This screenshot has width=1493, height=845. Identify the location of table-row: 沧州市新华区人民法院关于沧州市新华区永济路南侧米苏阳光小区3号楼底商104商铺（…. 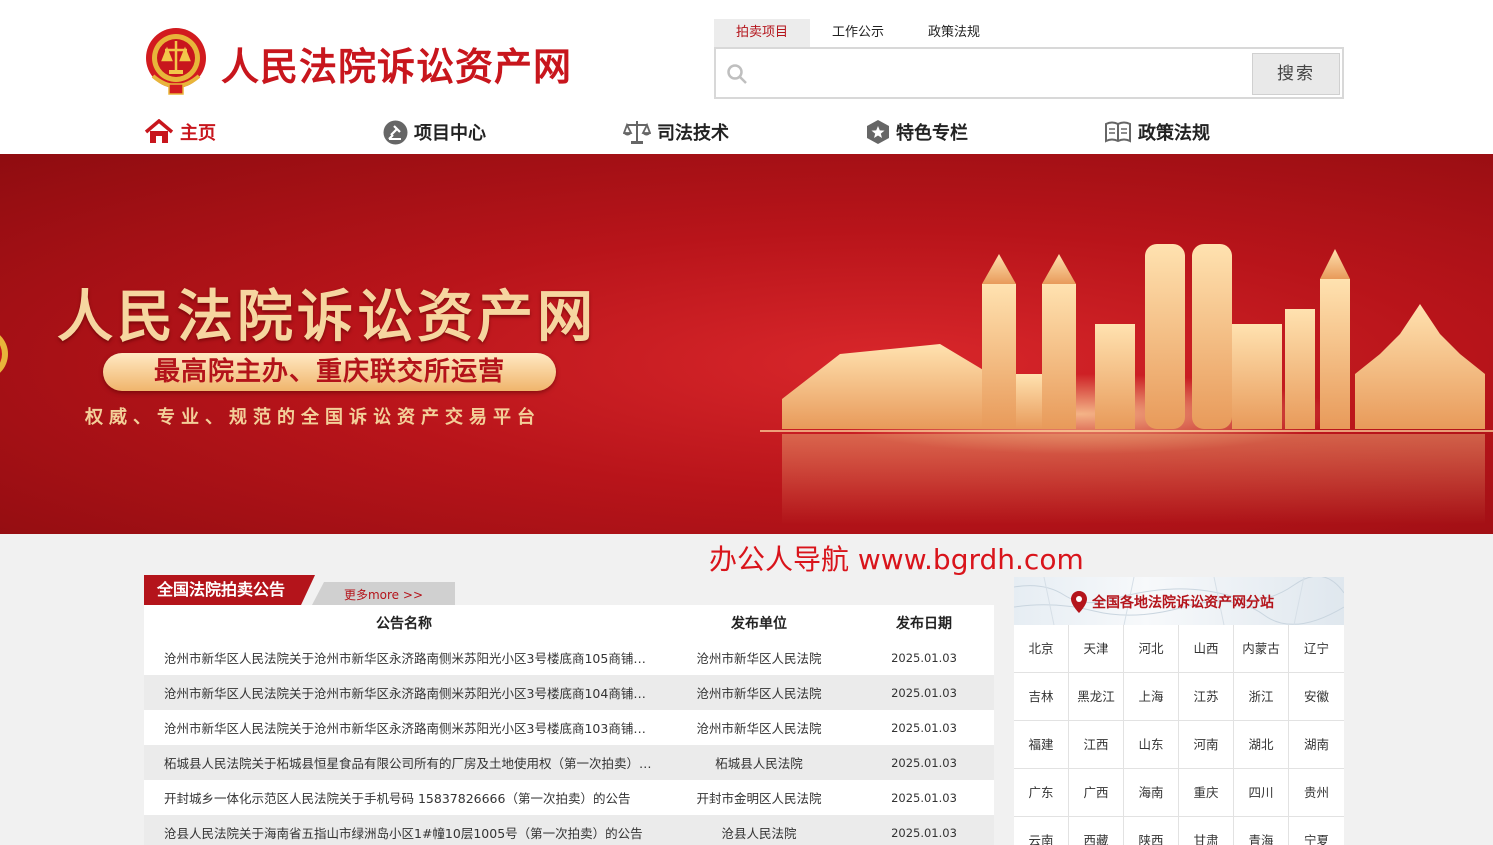
(569, 692).